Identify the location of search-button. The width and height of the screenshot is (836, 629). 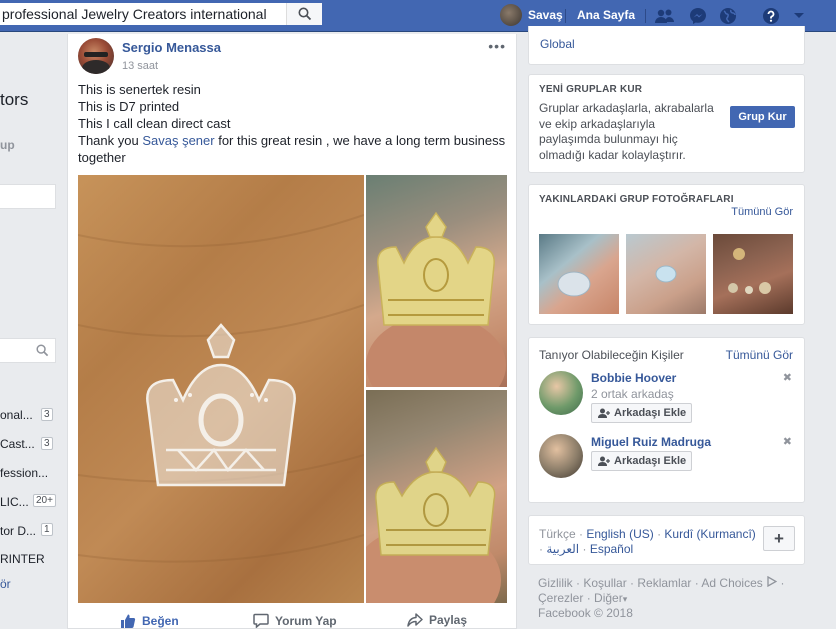
(304, 14).